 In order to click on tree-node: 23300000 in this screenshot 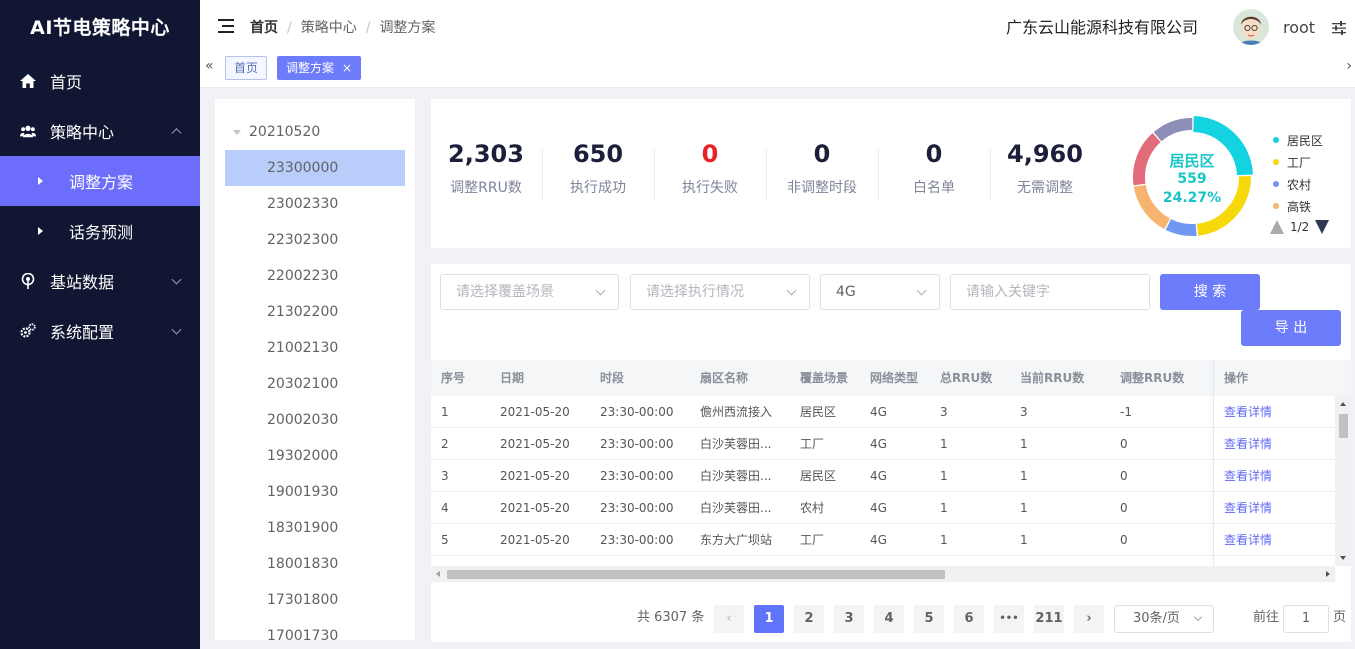, I will do `click(315, 168)`.